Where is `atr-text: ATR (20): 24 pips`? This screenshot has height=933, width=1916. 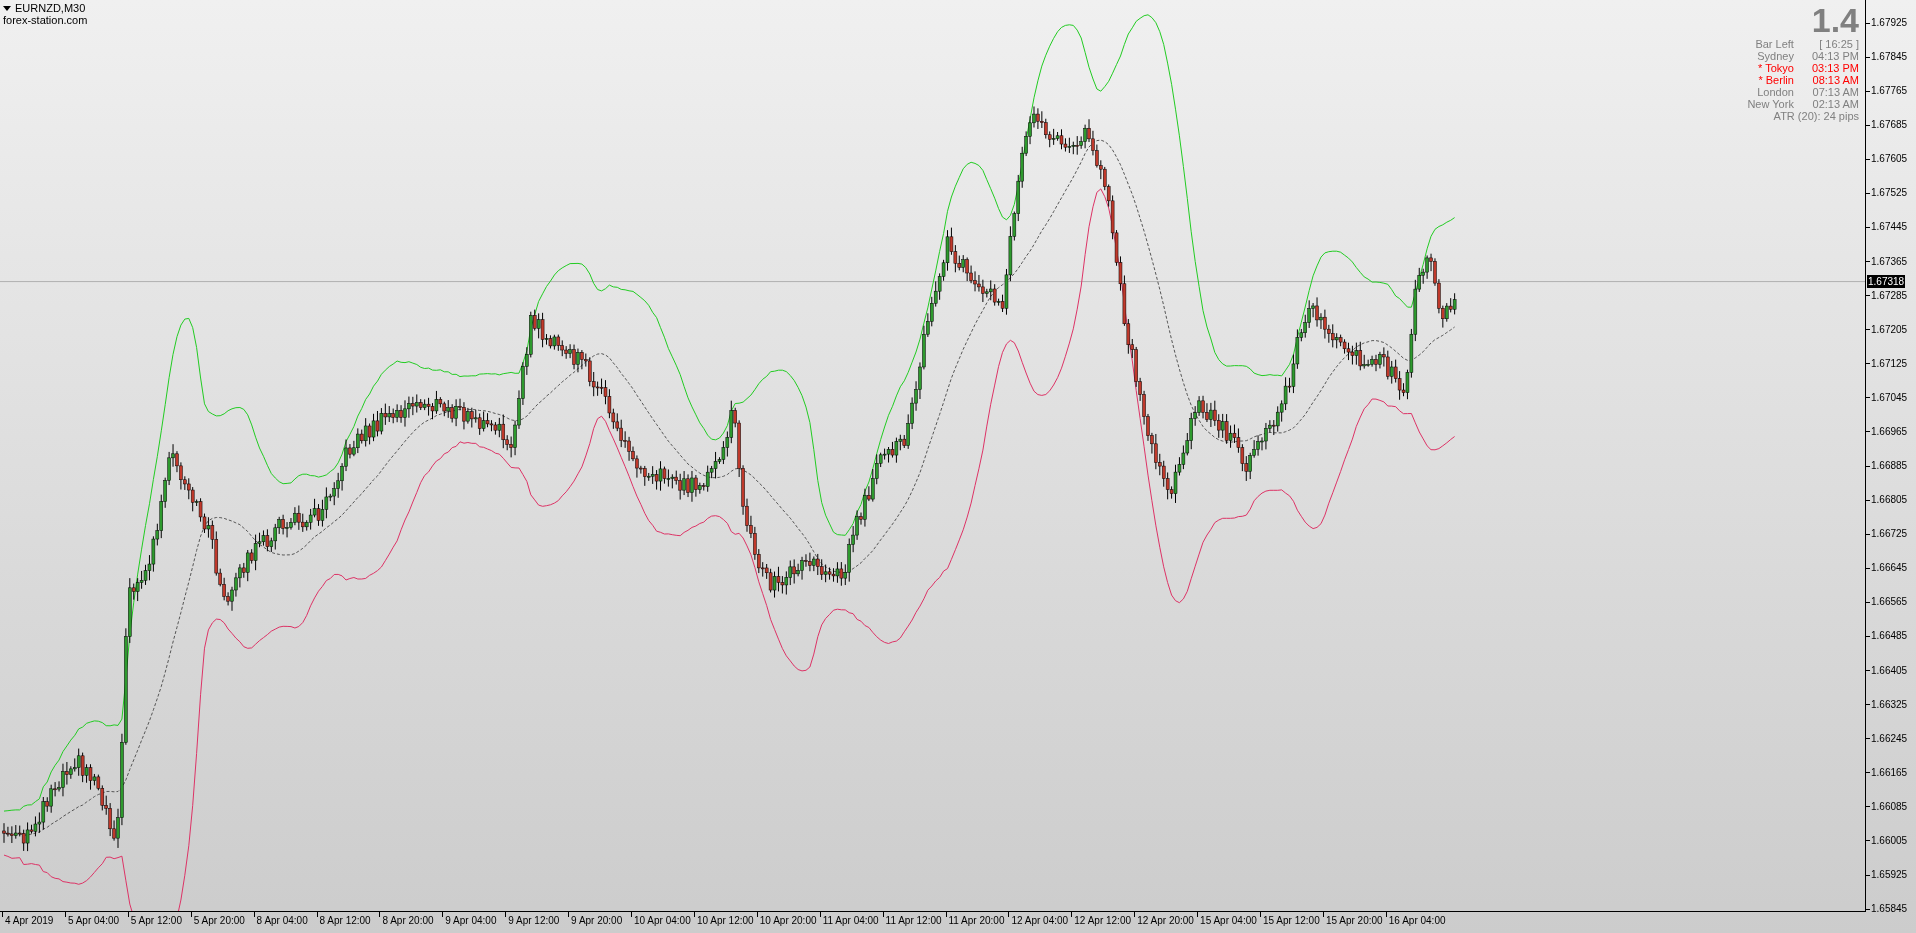
atr-text: ATR (20): 24 pips is located at coordinates (1816, 116).